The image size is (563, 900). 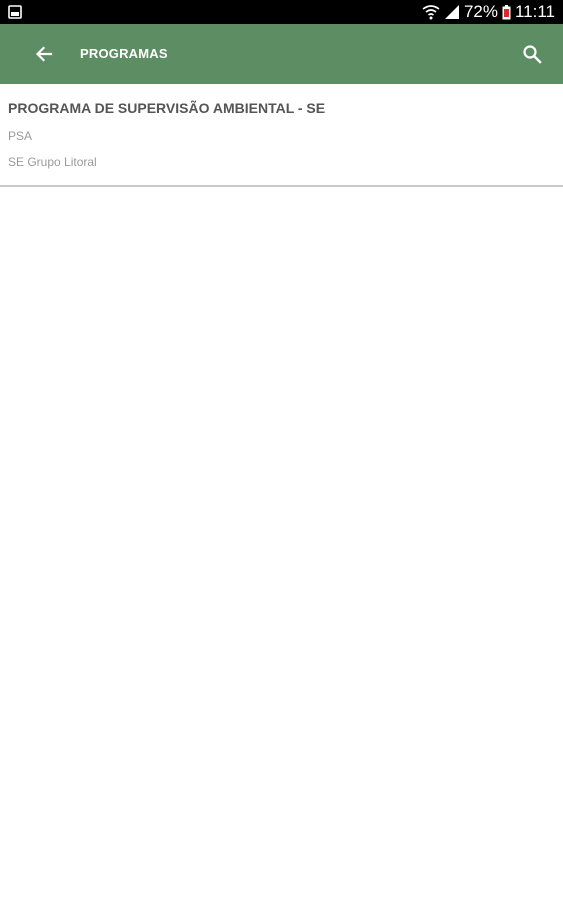 I want to click on page-title: PROGRAMAS, so click(x=124, y=53).